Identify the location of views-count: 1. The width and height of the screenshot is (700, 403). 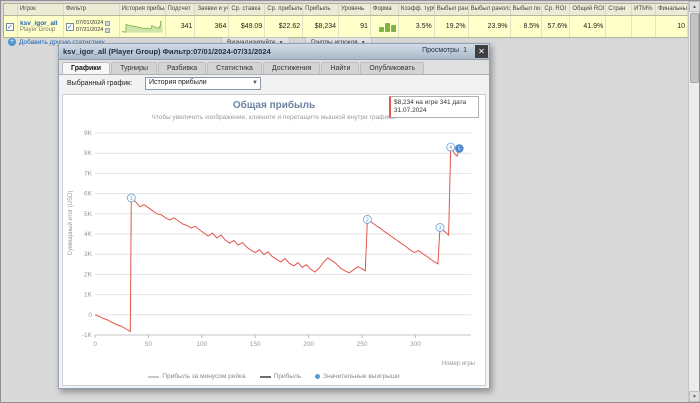
(465, 50).